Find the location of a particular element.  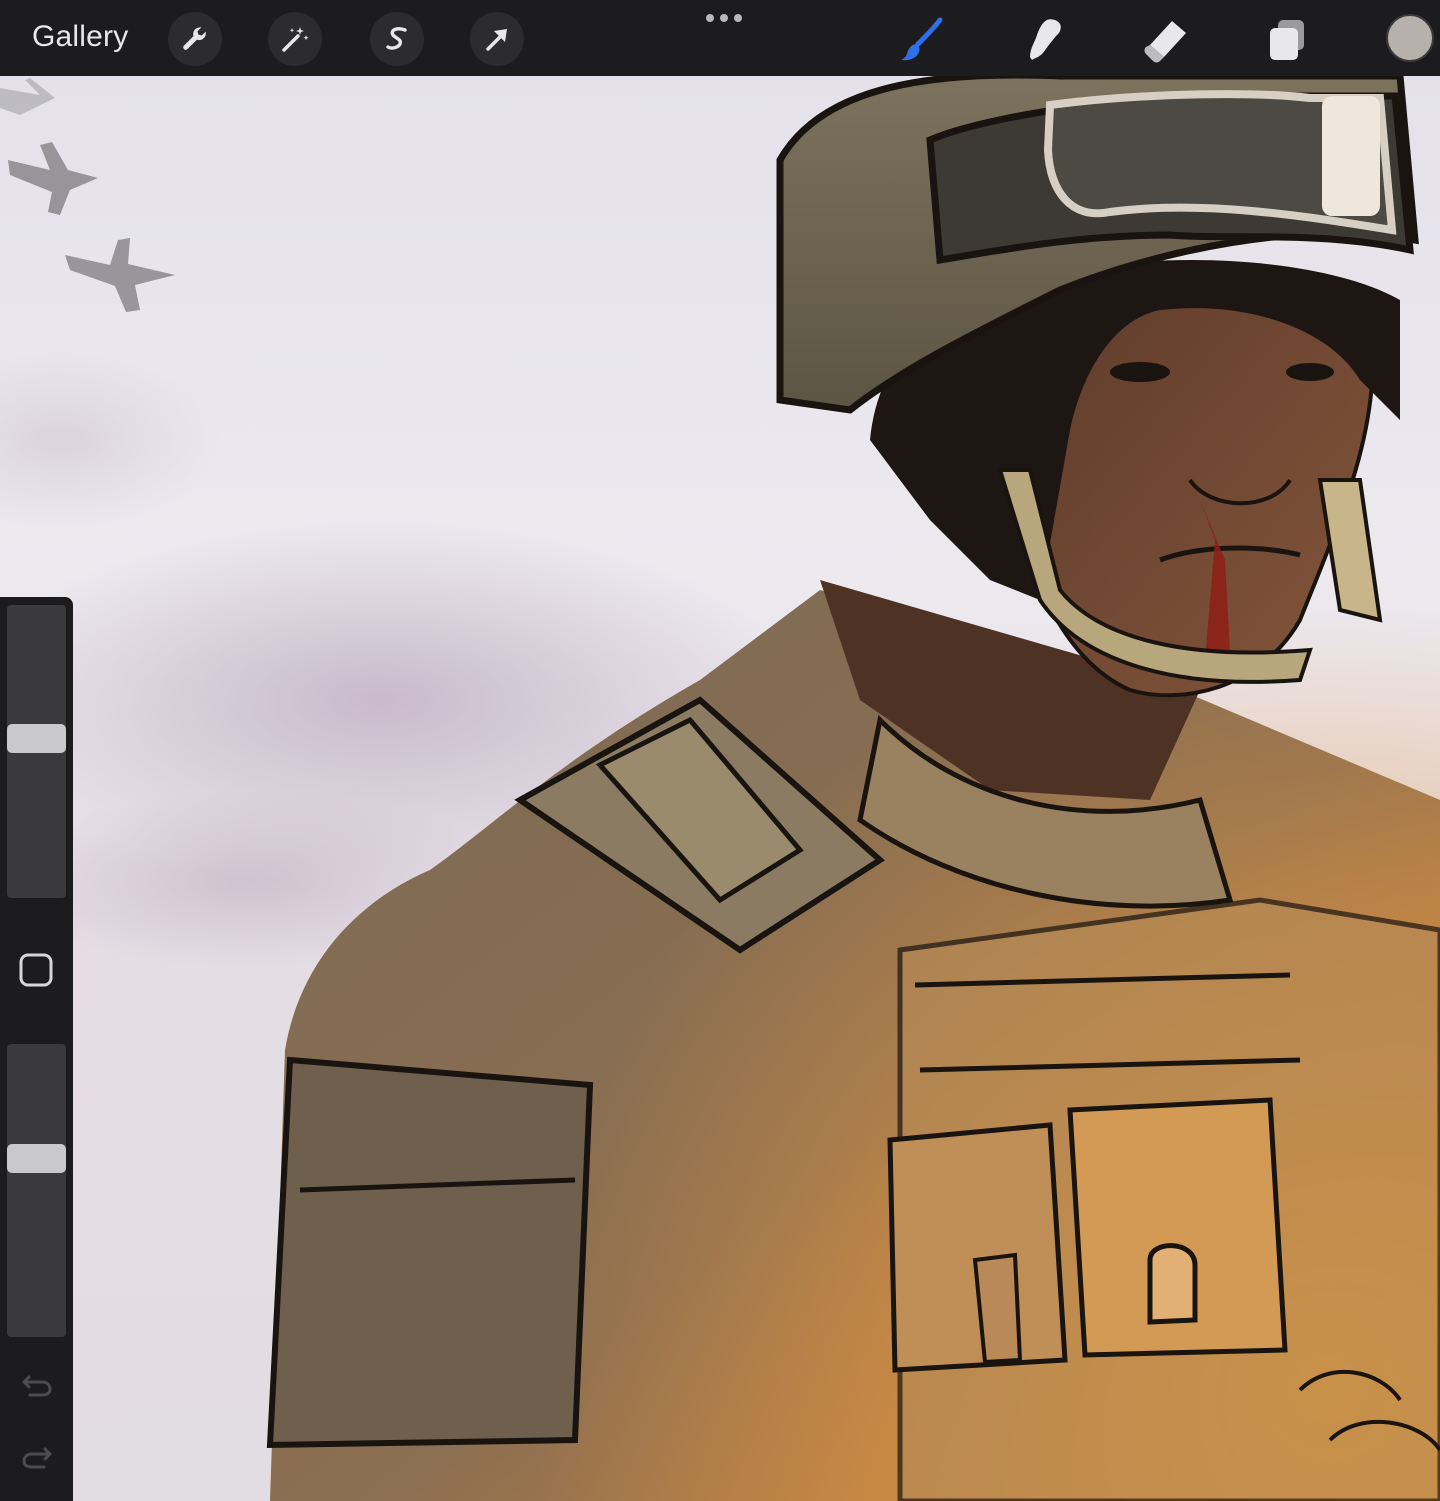

color-picker-swatch is located at coordinates (1410, 38).